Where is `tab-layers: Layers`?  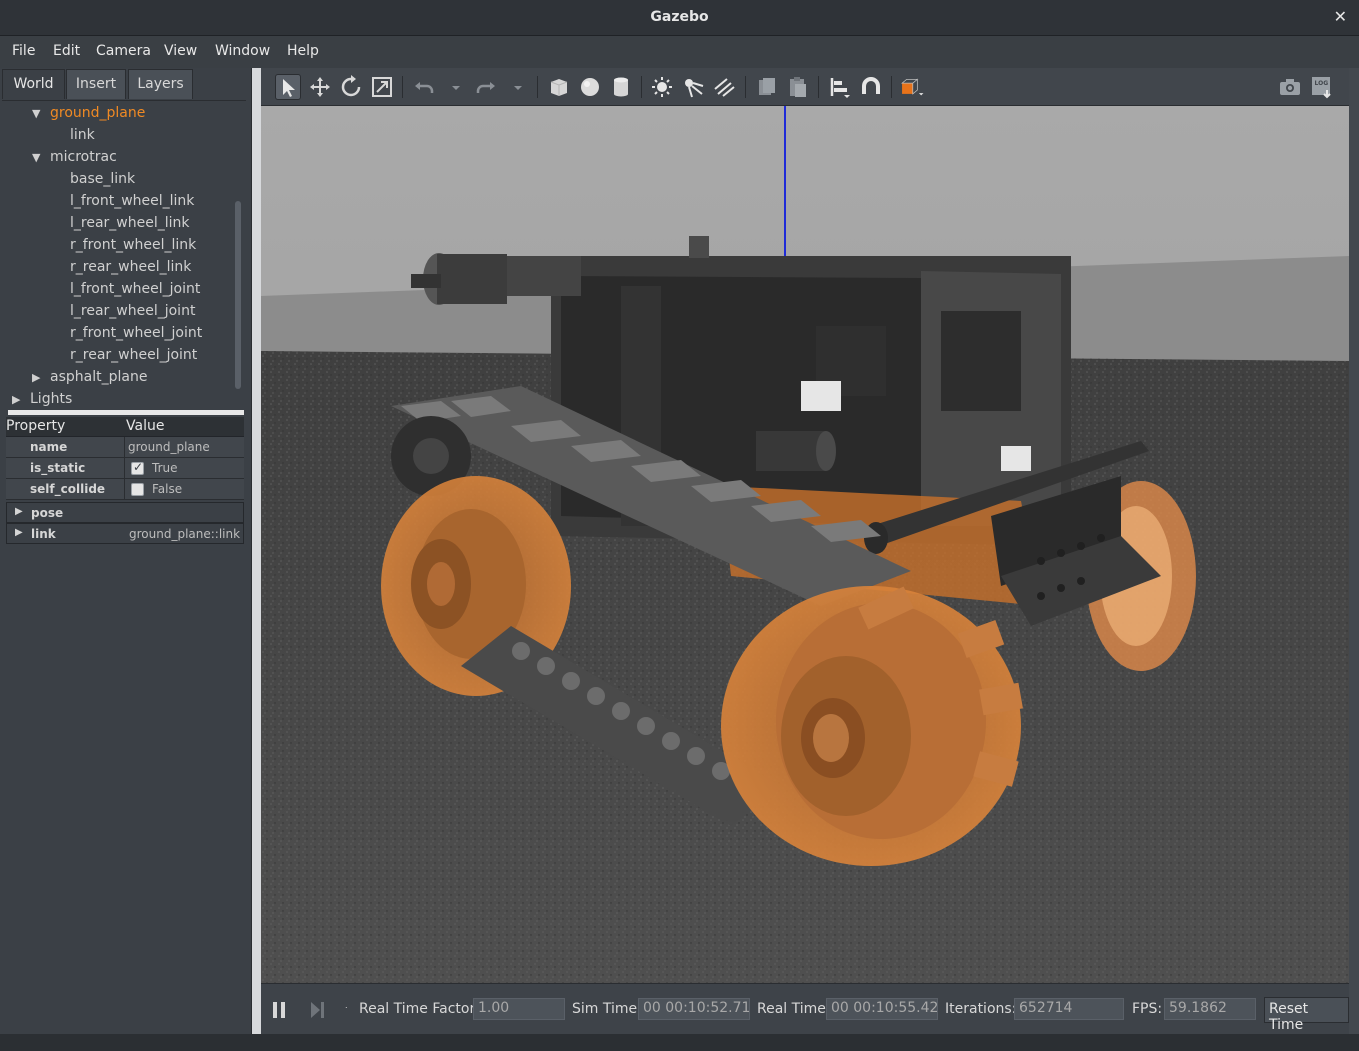
tab-layers: Layers is located at coordinates (160, 84).